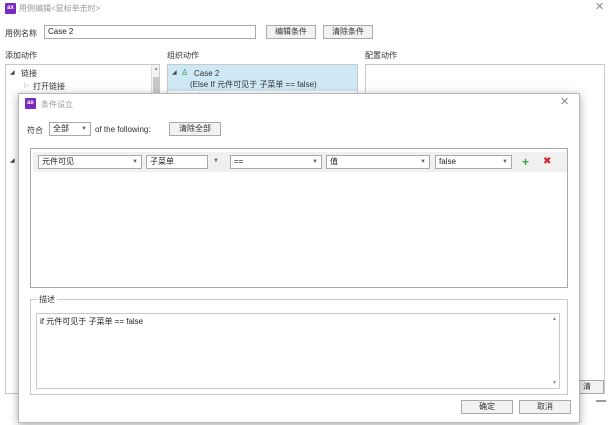 Image resolution: width=612 pixels, height=425 pixels. What do you see at coordinates (601, 401) in the screenshot?
I see `background-divider` at bounding box center [601, 401].